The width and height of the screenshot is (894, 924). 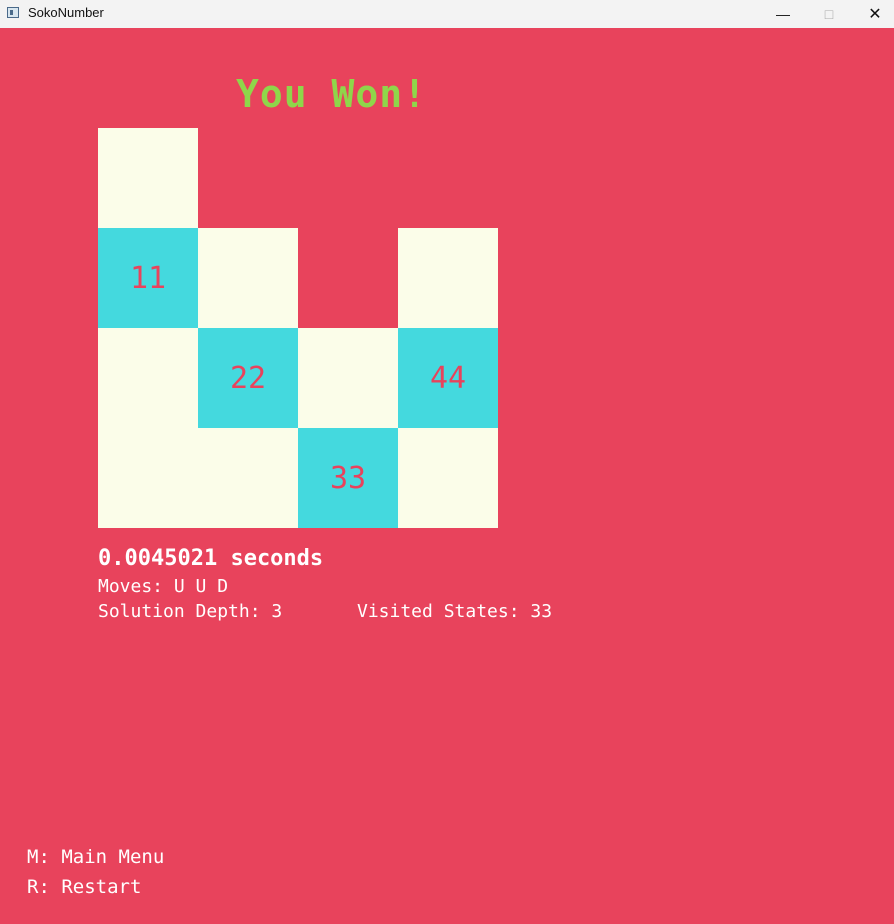 What do you see at coordinates (873, 14) in the screenshot?
I see `close-button: ✕` at bounding box center [873, 14].